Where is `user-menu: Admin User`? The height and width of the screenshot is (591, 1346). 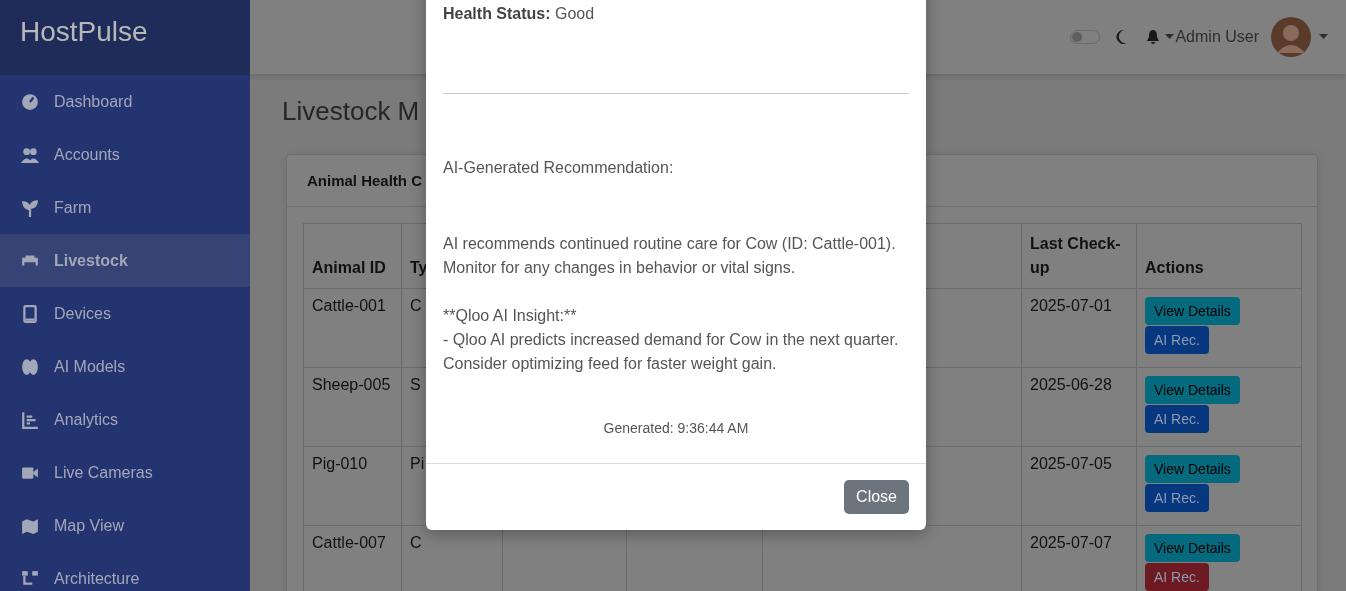 user-menu: Admin User is located at coordinates (1212, 37).